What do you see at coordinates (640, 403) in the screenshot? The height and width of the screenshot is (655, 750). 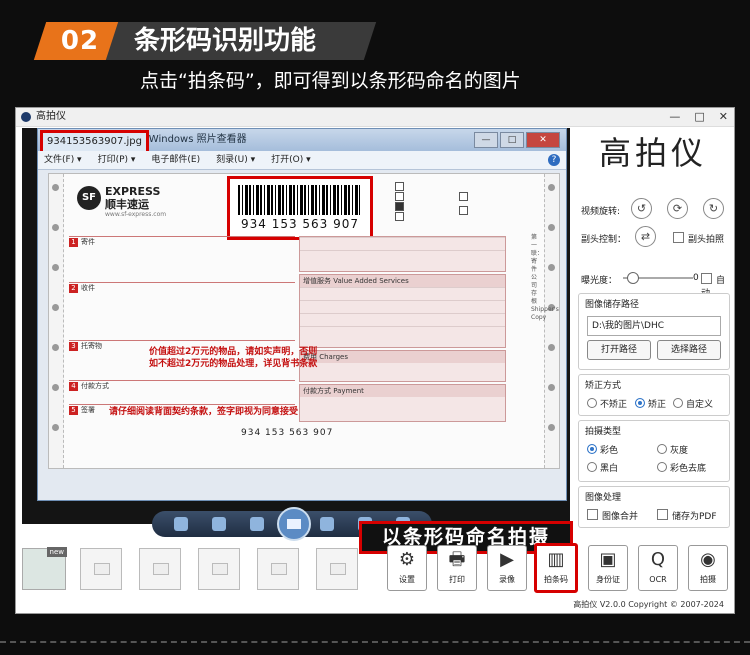 I see `radio-correct` at bounding box center [640, 403].